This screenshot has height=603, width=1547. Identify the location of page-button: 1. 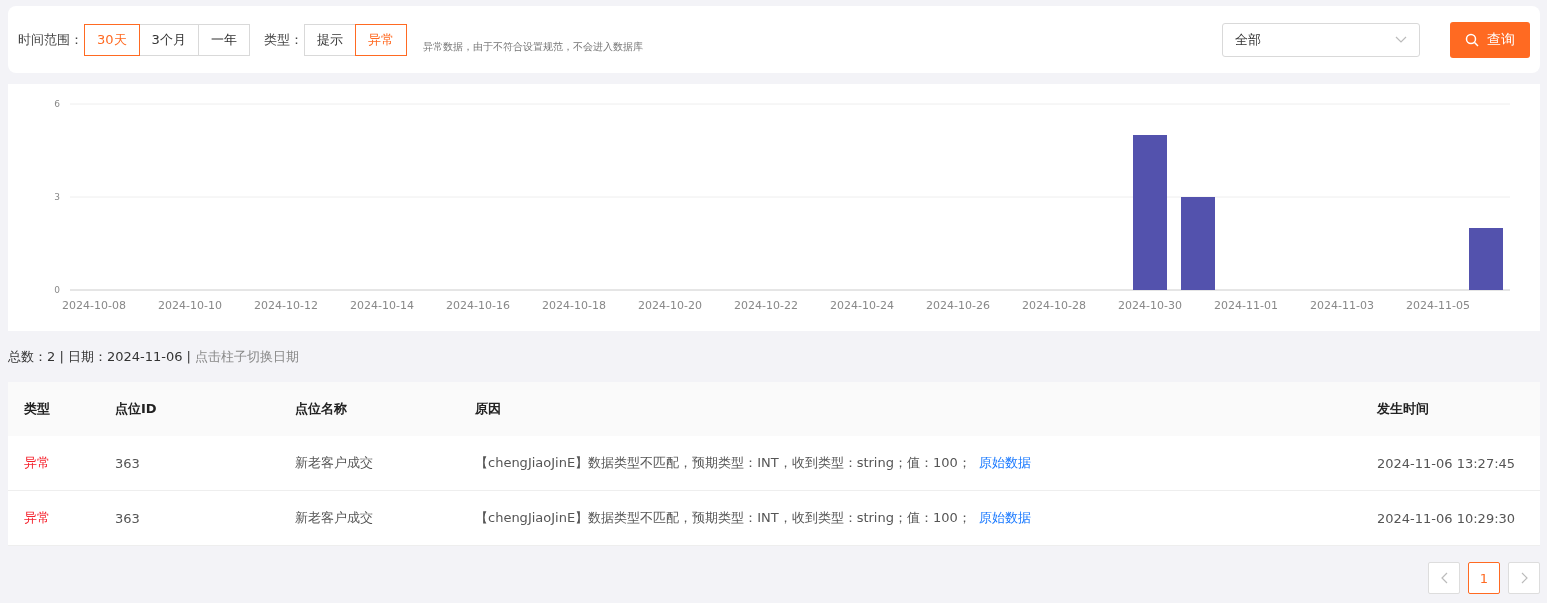
(1484, 578).